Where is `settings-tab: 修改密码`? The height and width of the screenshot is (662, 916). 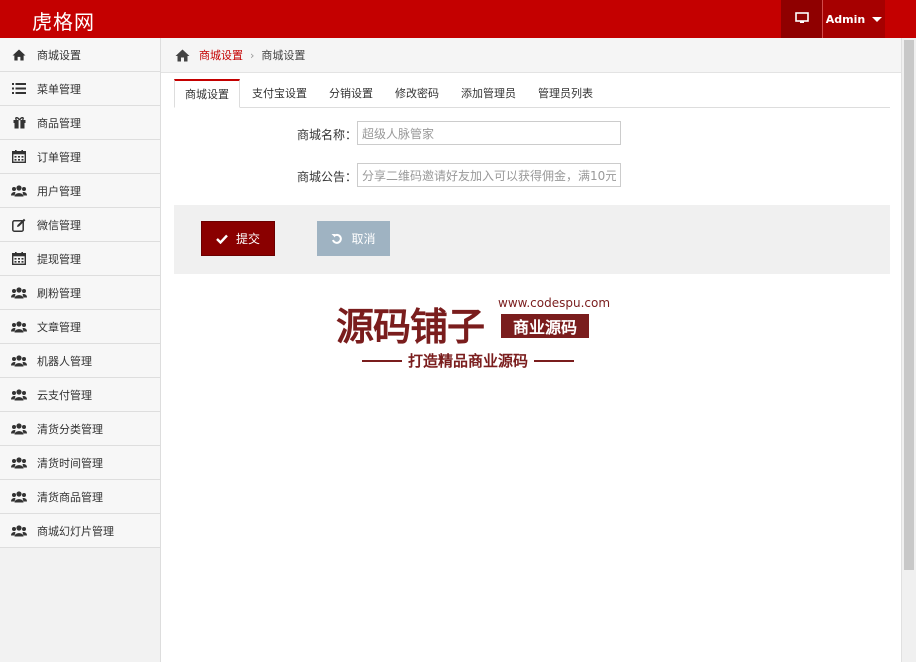 settings-tab: 修改密码 is located at coordinates (417, 92).